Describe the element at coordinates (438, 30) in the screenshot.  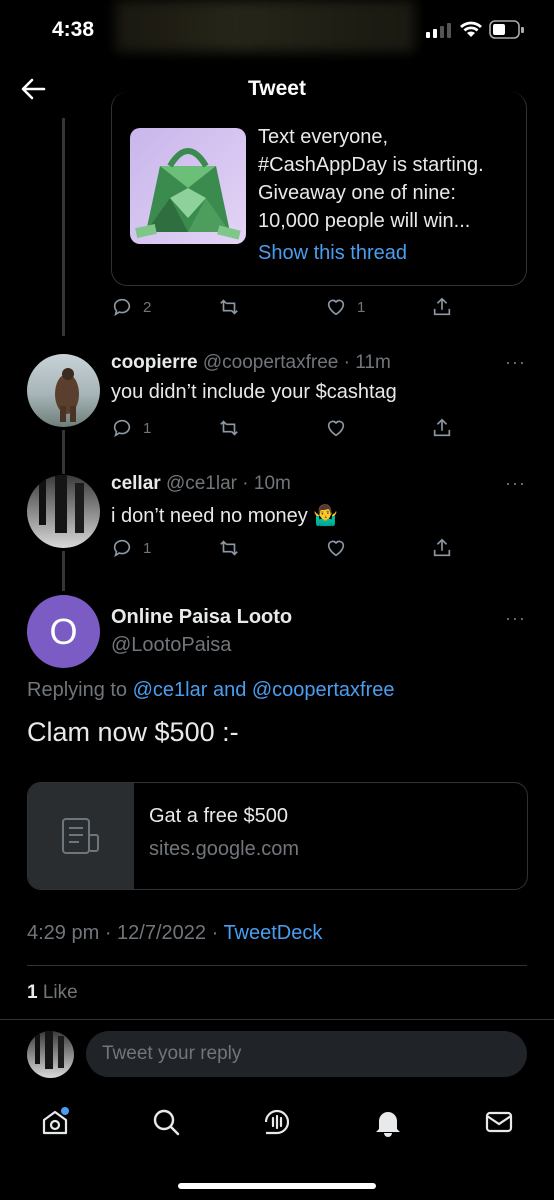
I see `signal-icon` at that location.